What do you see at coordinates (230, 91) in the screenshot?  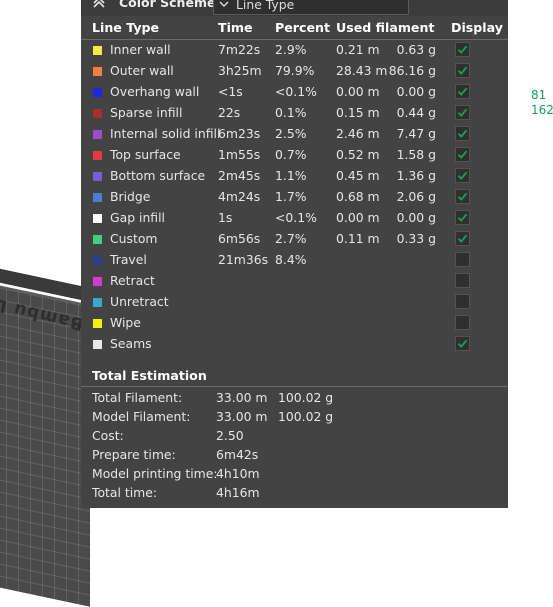 I see `time-value: <1s` at bounding box center [230, 91].